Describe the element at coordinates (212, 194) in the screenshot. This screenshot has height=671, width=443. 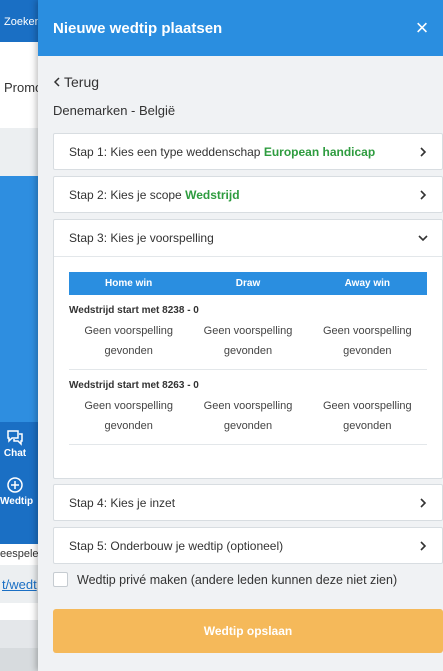
I see `step-2-value: Wedstrijd` at that location.